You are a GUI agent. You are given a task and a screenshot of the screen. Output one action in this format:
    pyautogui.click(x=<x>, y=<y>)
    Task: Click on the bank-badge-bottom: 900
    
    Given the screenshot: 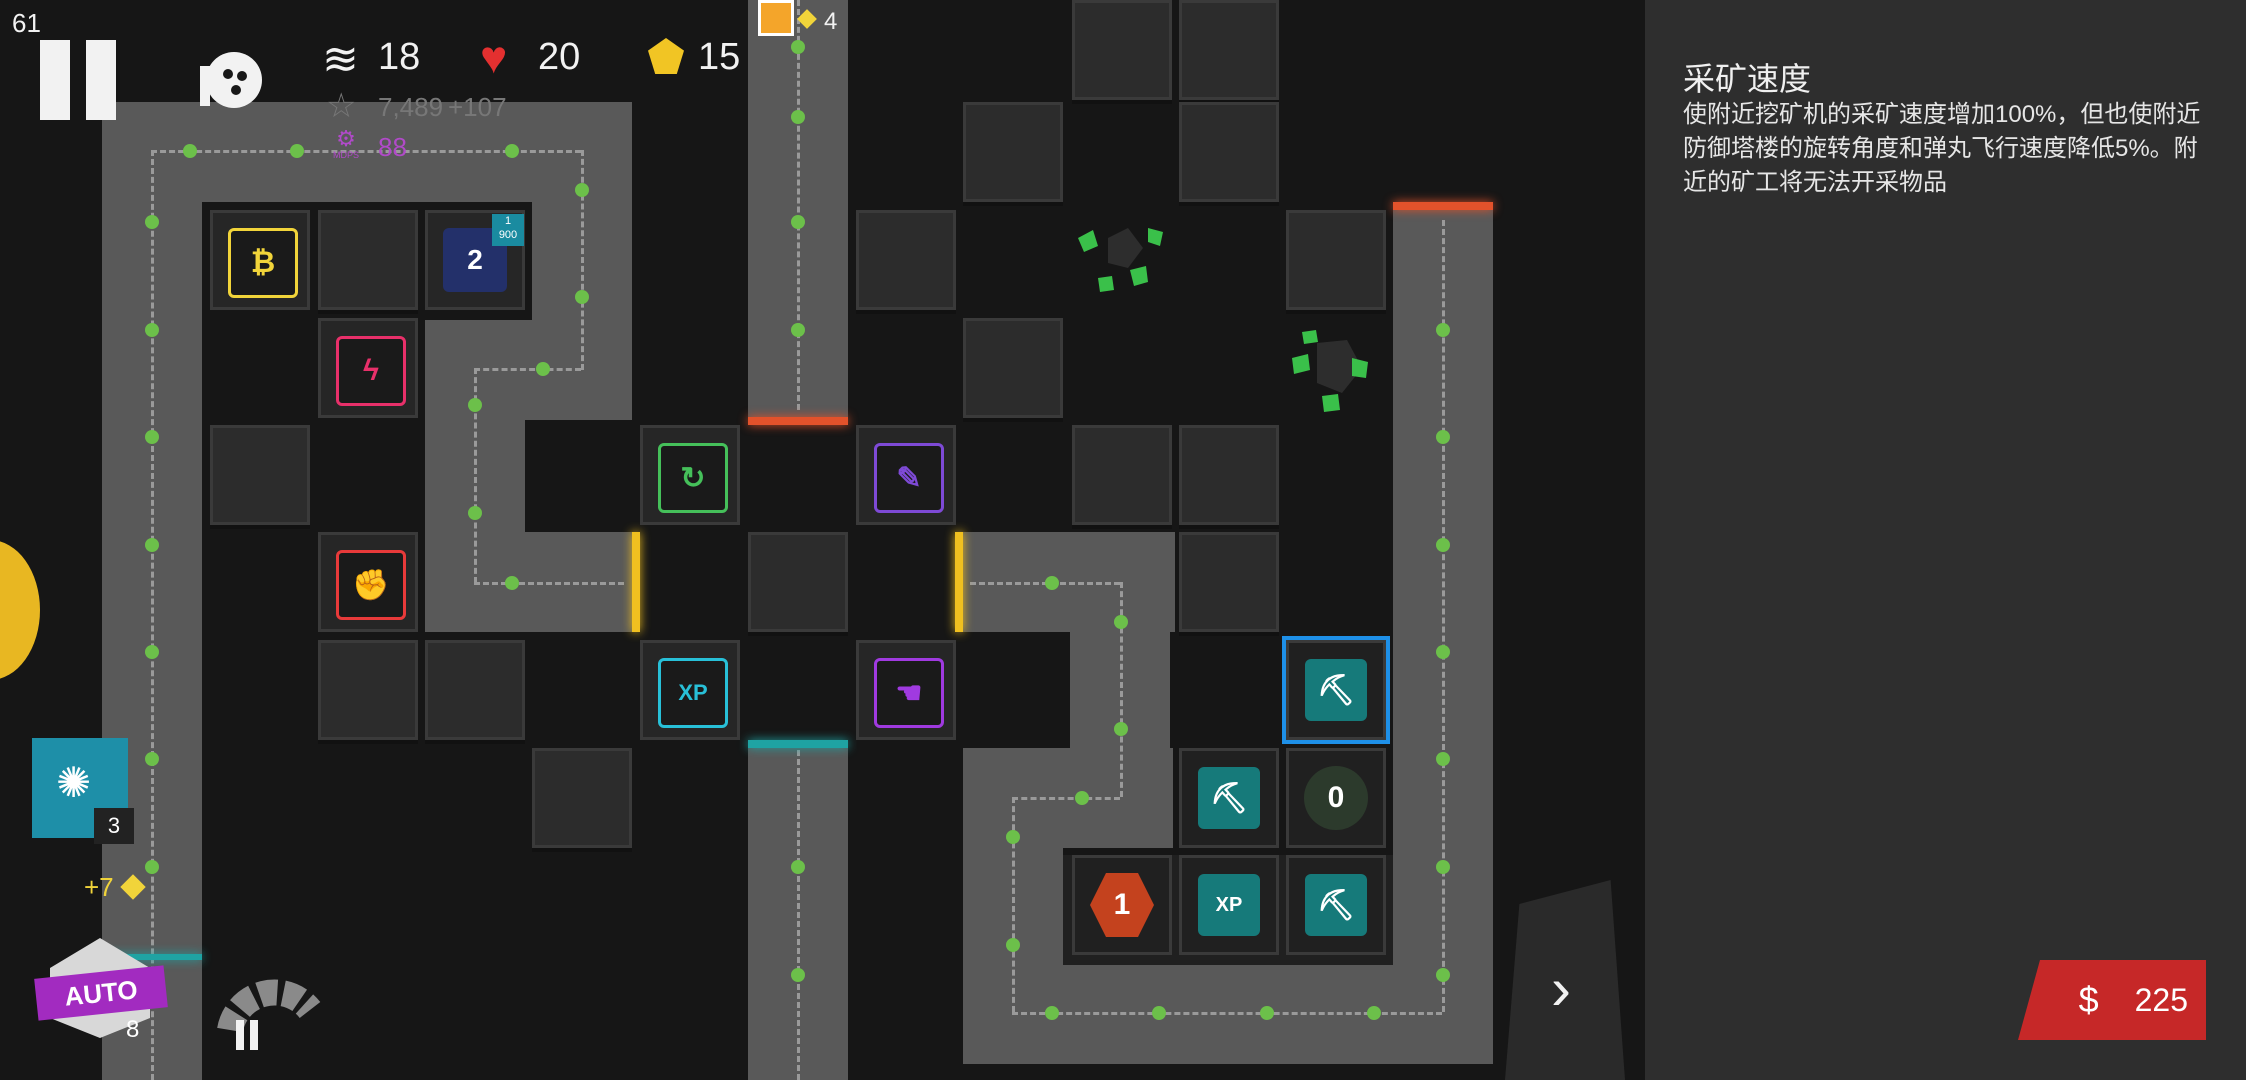 What is the action you would take?
    pyautogui.click(x=508, y=235)
    